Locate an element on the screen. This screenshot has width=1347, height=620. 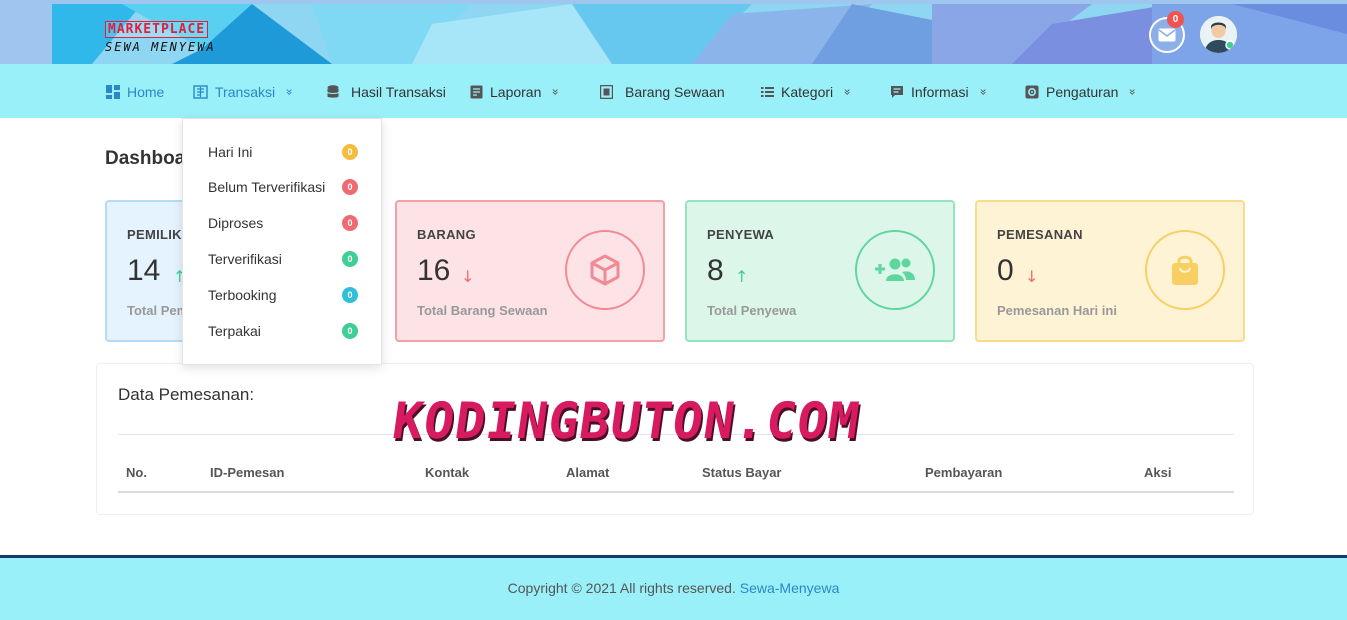
settings-icon is located at coordinates (1032, 92).